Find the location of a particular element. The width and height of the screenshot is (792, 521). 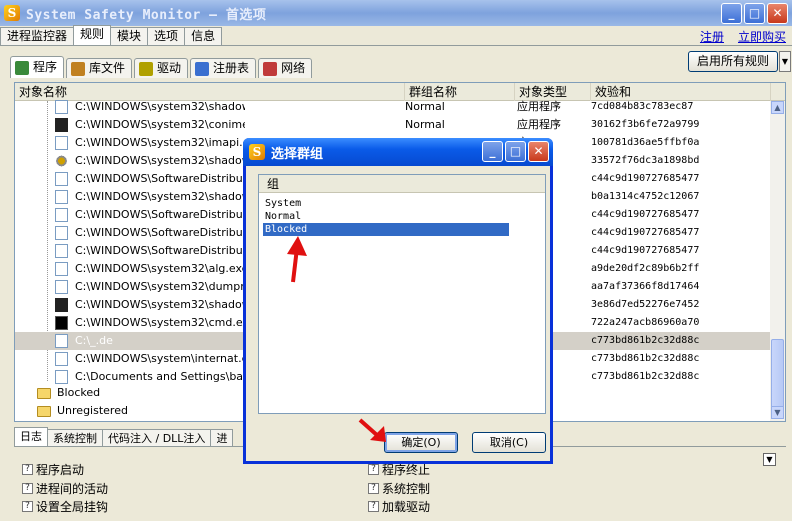

option-system-control: ? 系统控制 is located at coordinates (399, 488).